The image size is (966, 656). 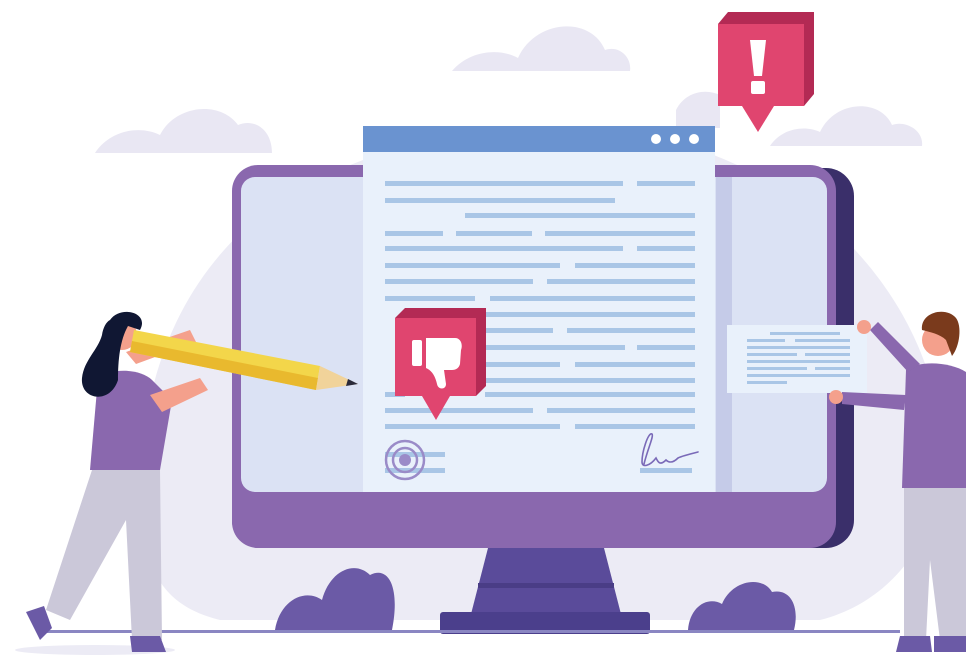 I want to click on ground-line, so click(x=470, y=631).